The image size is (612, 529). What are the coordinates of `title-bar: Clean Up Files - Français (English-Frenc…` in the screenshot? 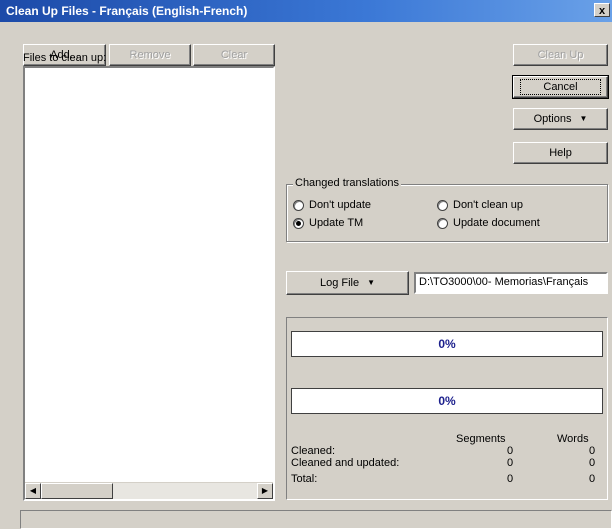 It's located at (306, 11).